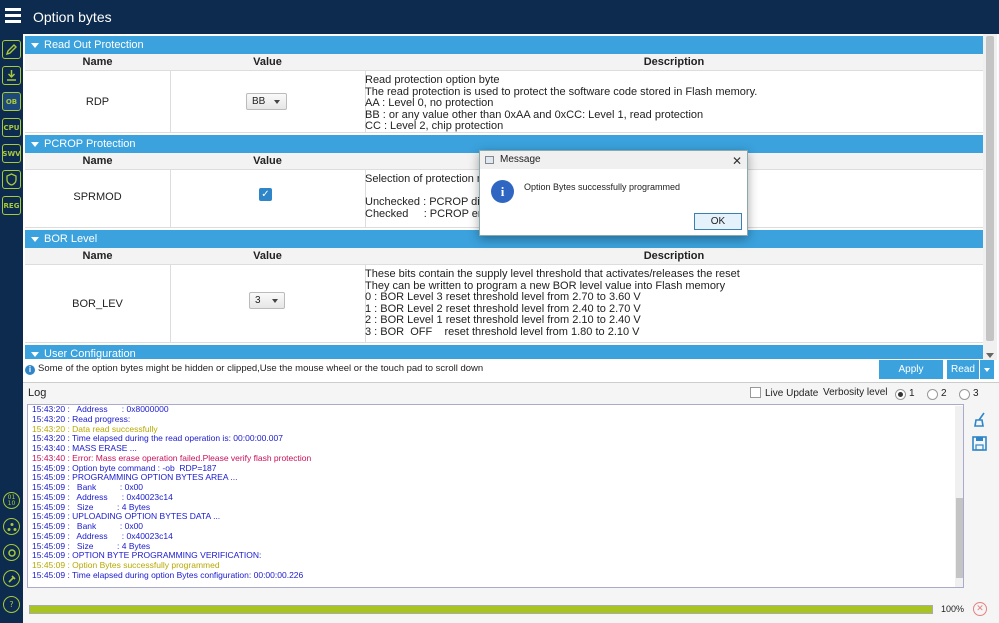  I want to click on bor-lev-select: 3, so click(267, 300).